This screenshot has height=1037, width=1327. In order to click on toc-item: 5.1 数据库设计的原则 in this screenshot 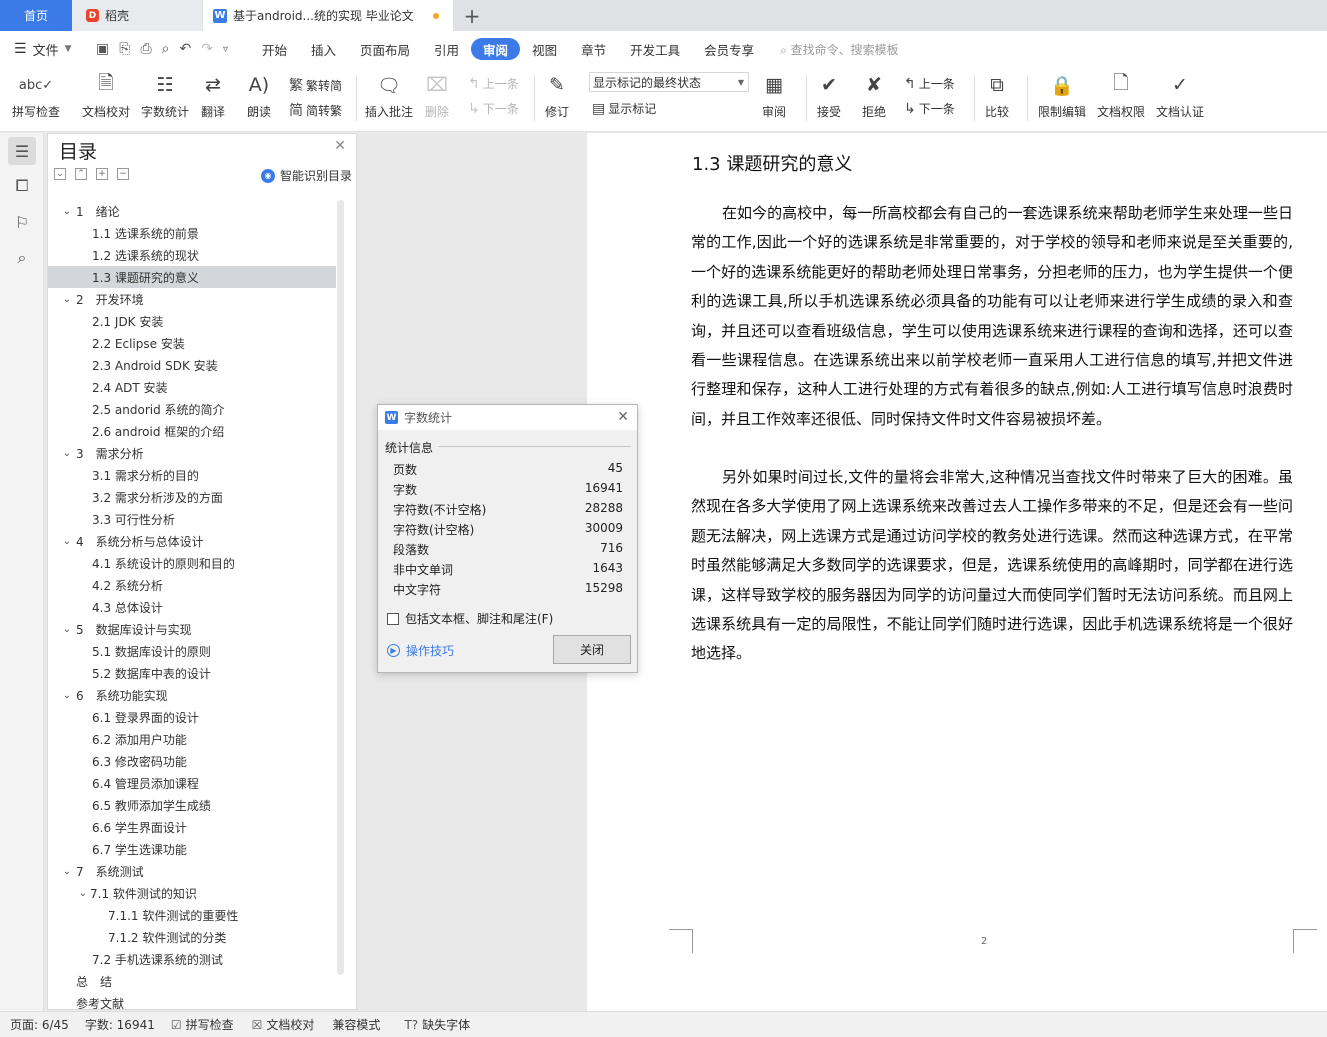, I will do `click(192, 651)`.